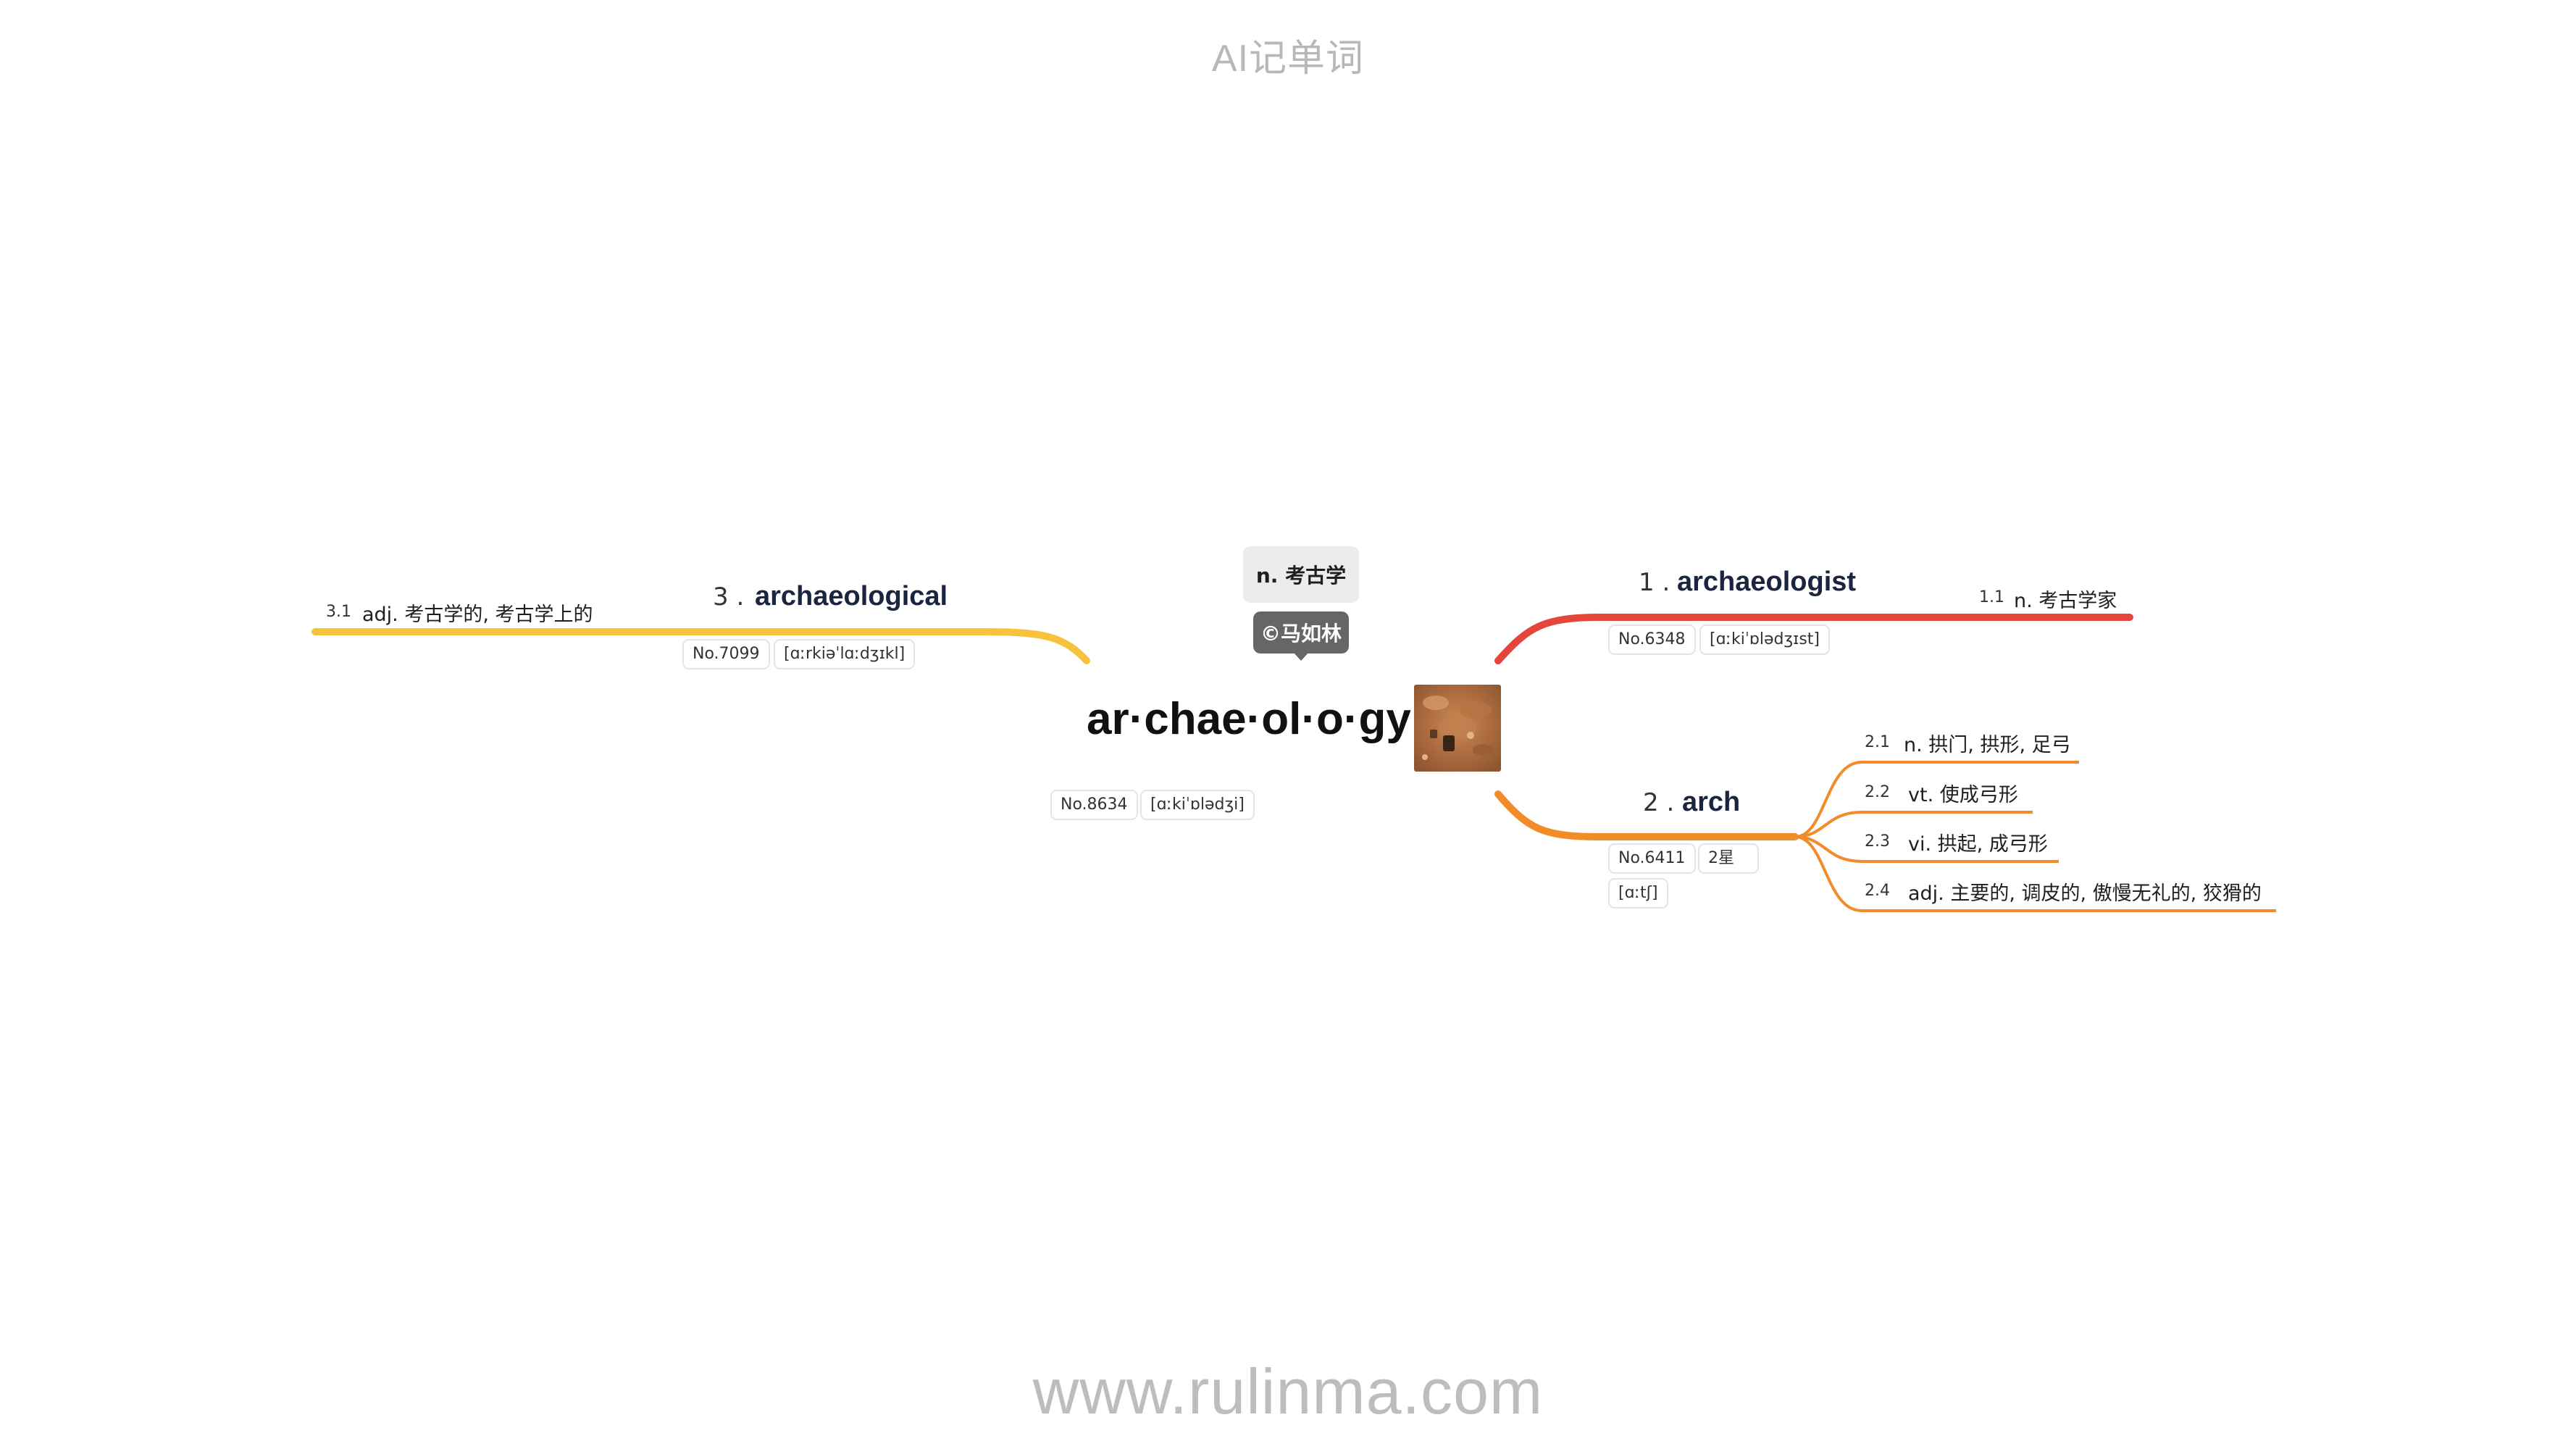  Describe the element at coordinates (1301, 656) in the screenshot. I see `author-chip-pointer` at that location.